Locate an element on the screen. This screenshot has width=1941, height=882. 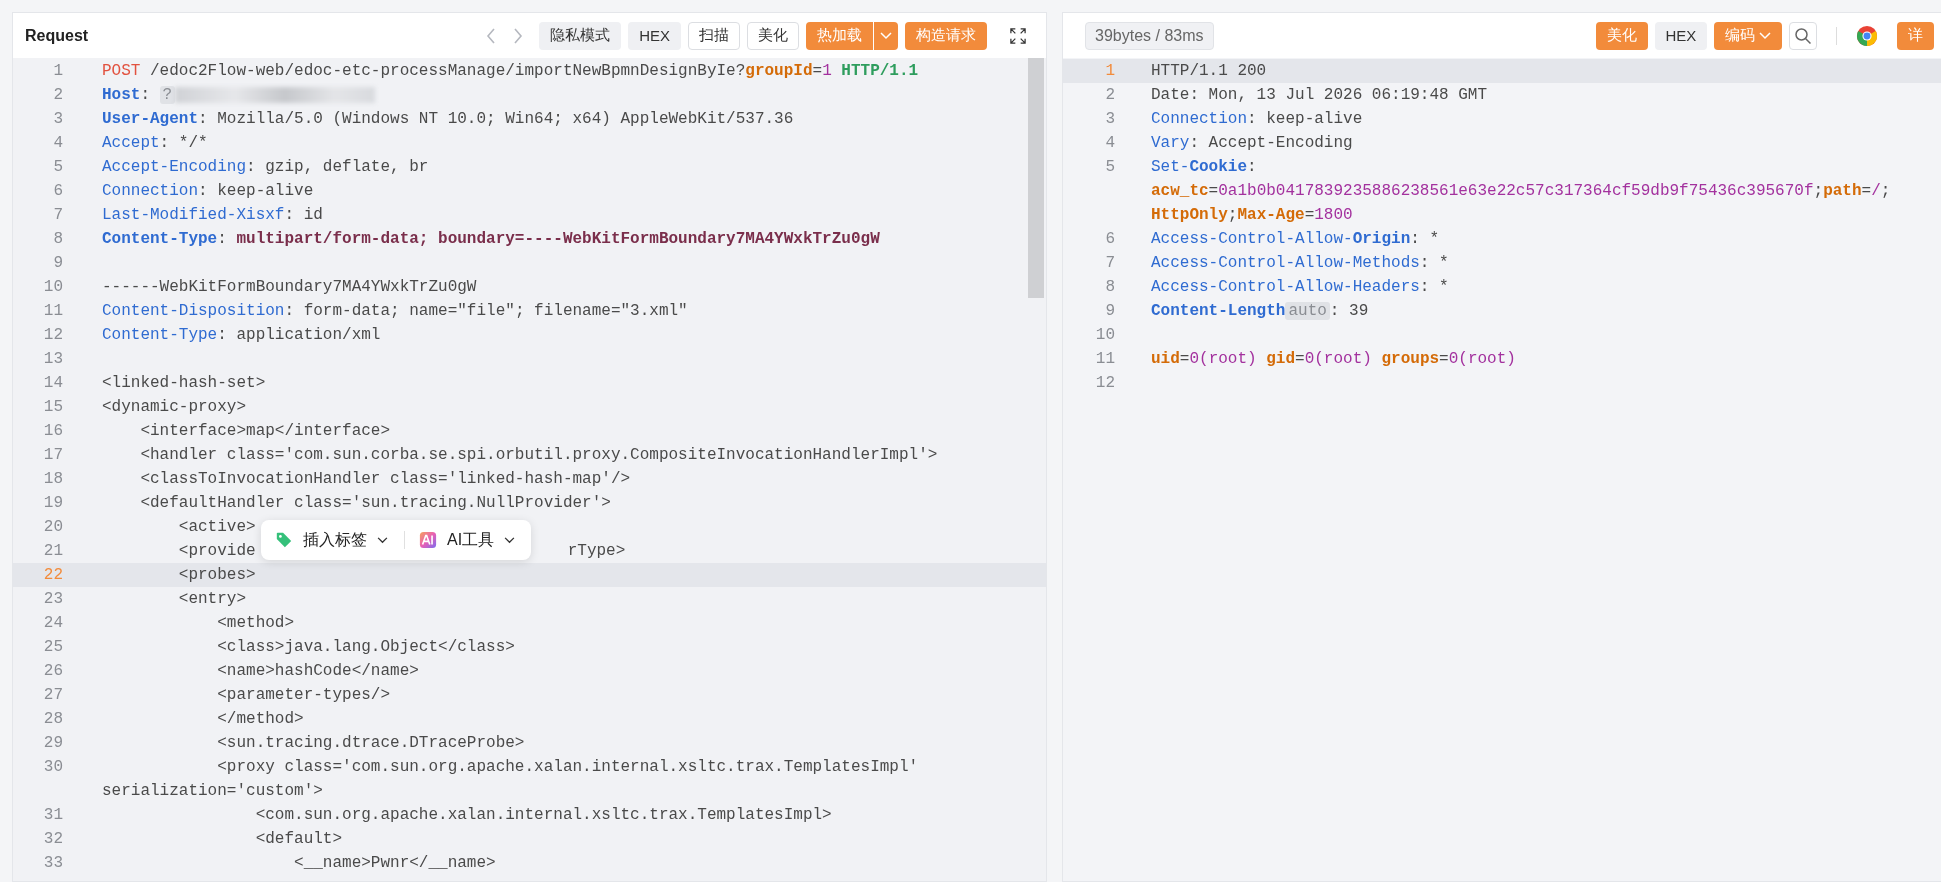
line-number: 25 is located at coordinates (52, 647).